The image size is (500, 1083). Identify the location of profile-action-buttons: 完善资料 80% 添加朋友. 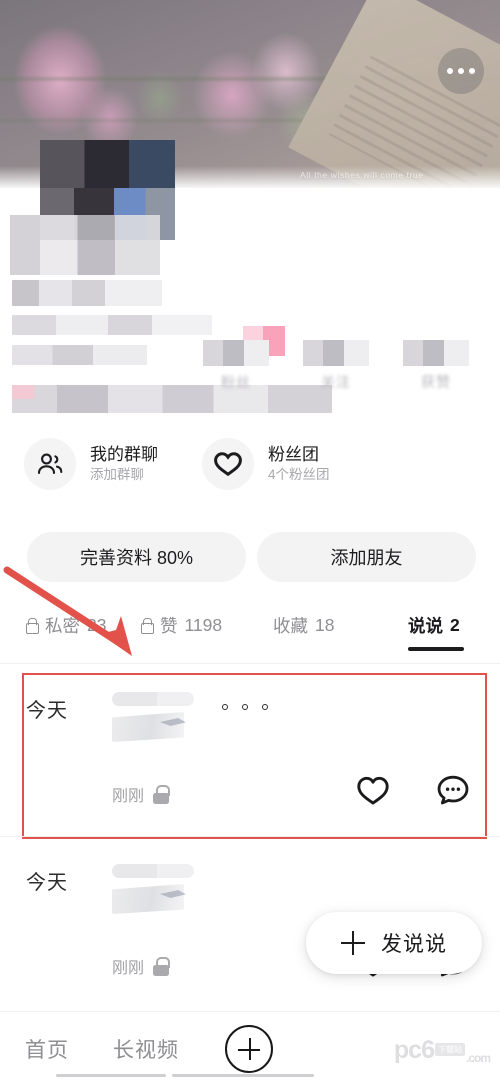
(250, 559).